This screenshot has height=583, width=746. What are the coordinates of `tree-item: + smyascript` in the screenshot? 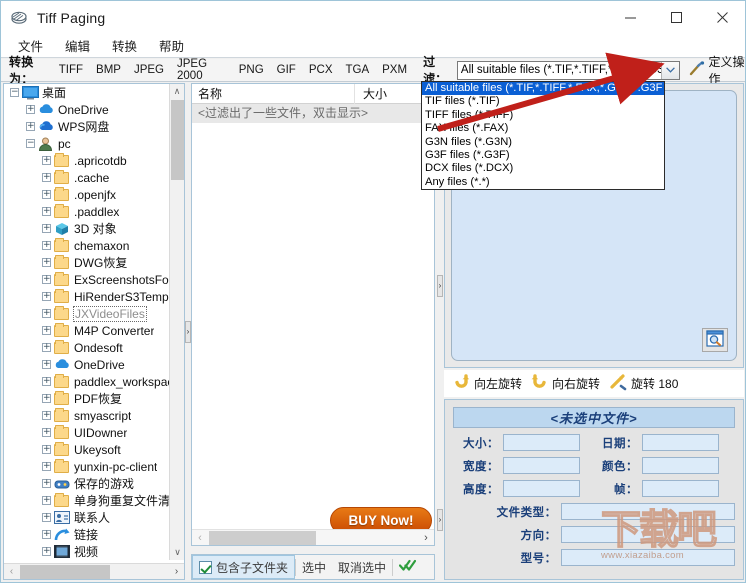 It's located at (86, 415).